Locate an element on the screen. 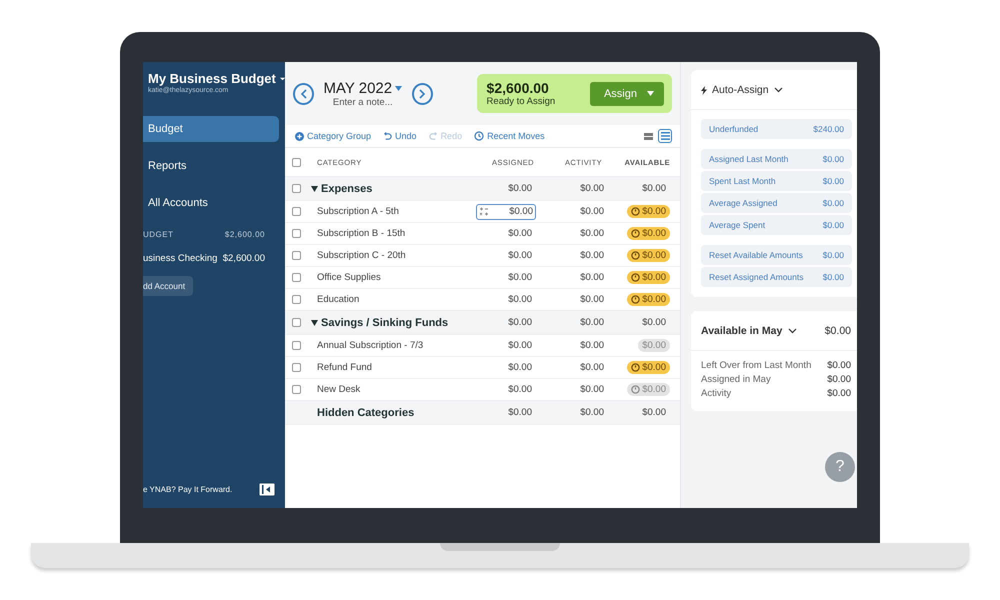 The height and width of the screenshot is (600, 1000). account-name: usiness Checking is located at coordinates (180, 258).